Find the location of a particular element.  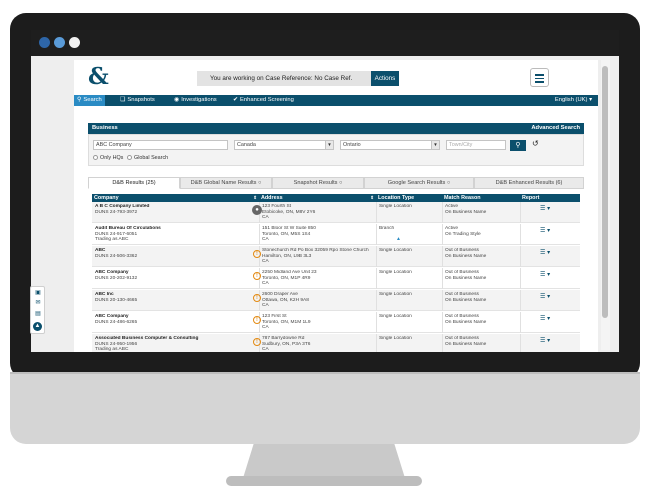

company-name-link: ABC Inc is located at coordinates (104, 294).